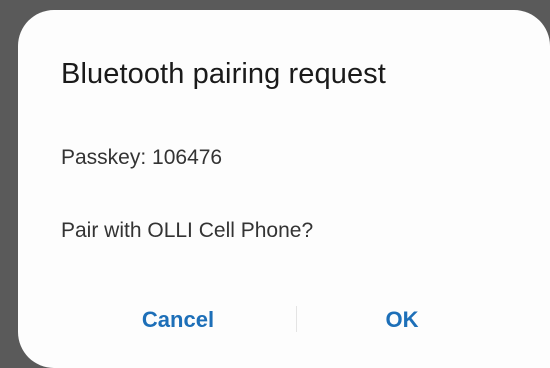 This screenshot has height=368, width=550. Describe the element at coordinates (296, 319) in the screenshot. I see `button-divider` at that location.